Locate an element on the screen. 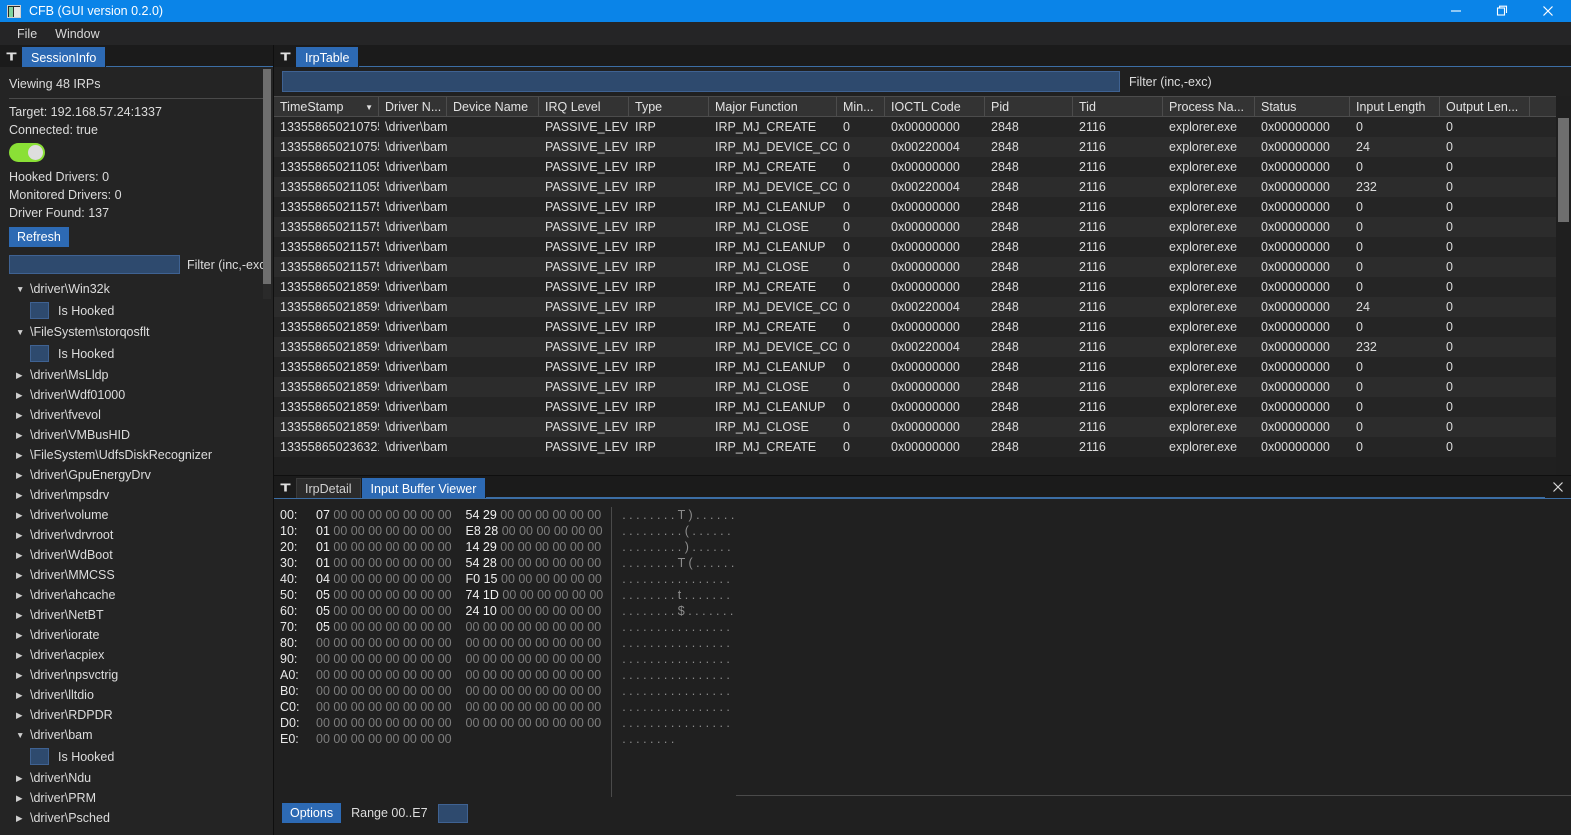  tab-session-info: SessionInfo is located at coordinates (64, 57).